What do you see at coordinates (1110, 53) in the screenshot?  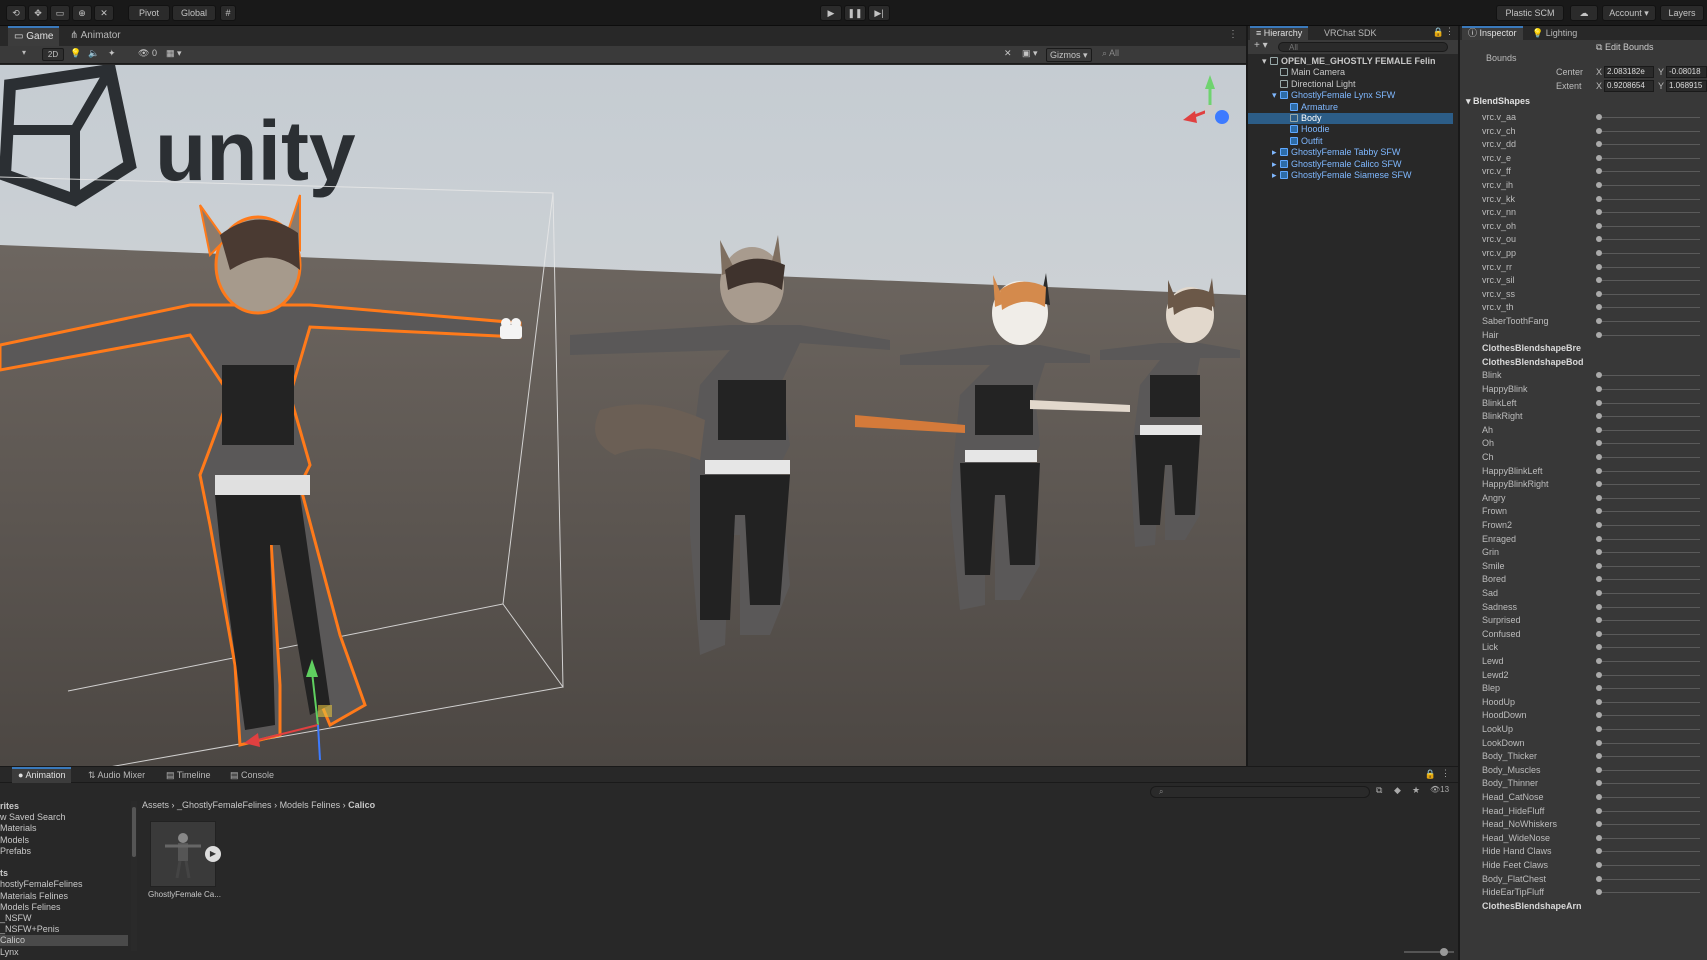 I see `scene-search-icon: ⌕ All` at bounding box center [1110, 53].